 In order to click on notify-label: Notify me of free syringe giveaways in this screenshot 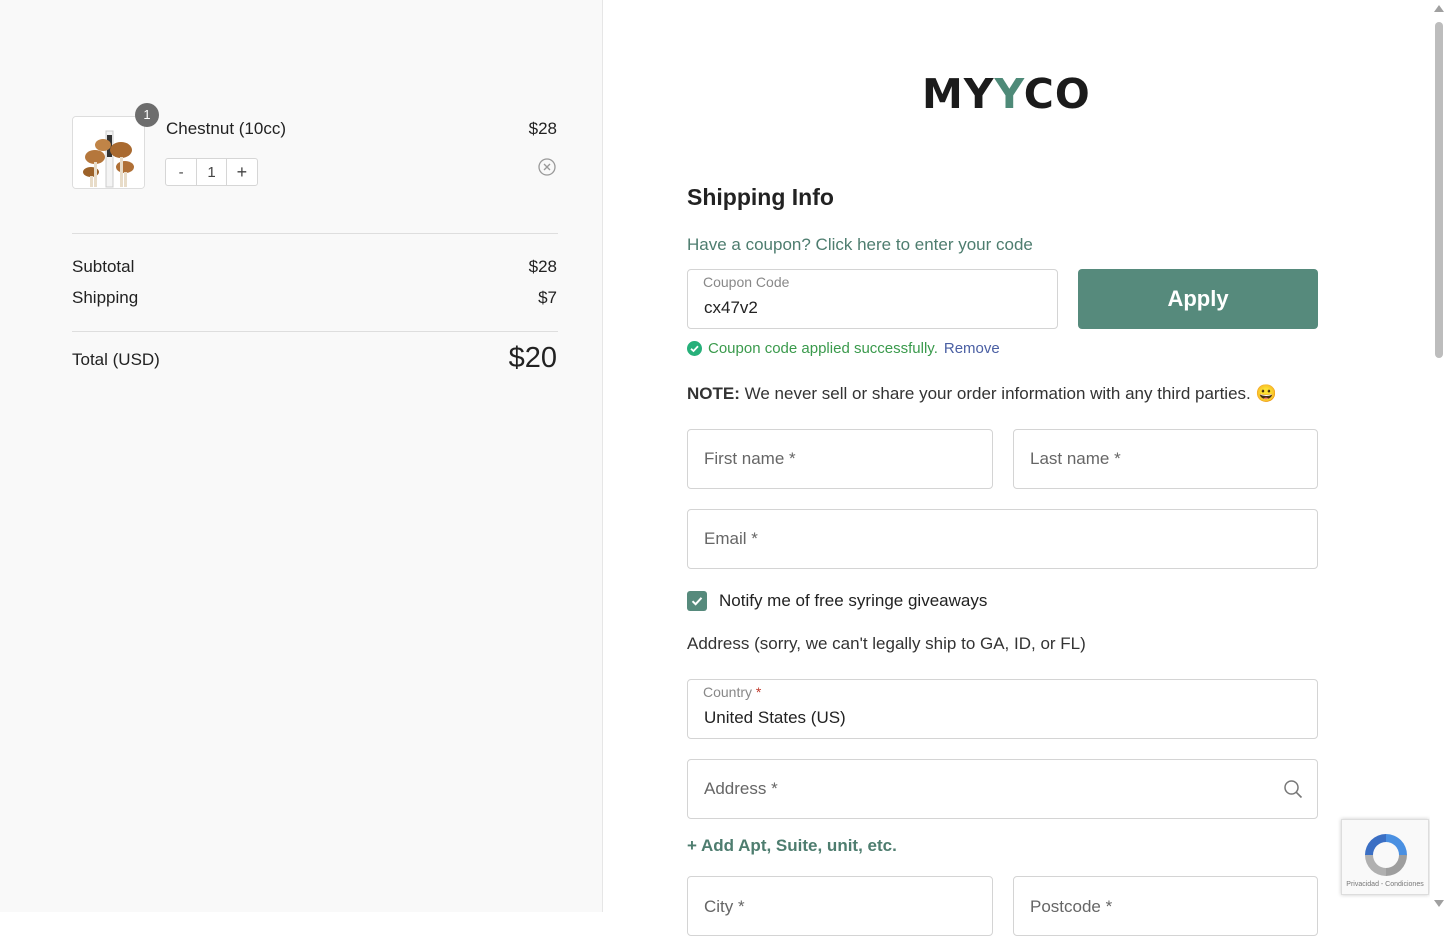, I will do `click(853, 601)`.